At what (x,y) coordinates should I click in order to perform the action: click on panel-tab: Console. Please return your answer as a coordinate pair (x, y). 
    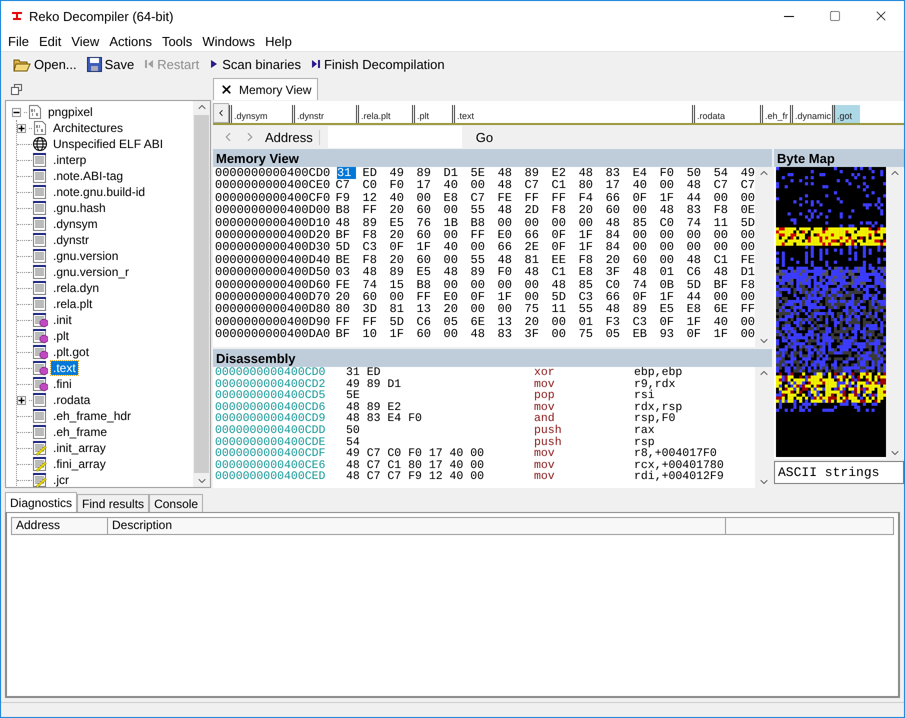
    Looking at the image, I should click on (176, 503).